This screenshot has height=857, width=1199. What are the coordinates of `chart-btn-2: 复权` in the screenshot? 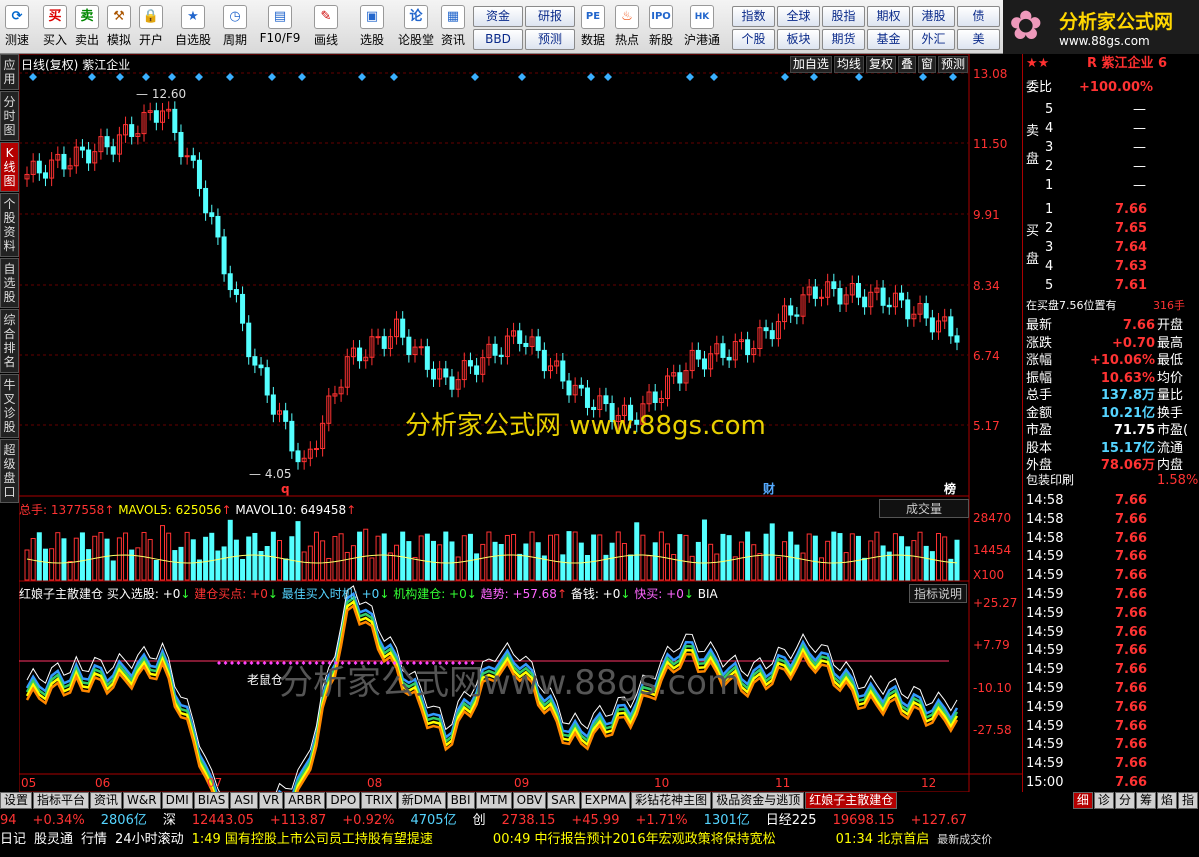 It's located at (880, 64).